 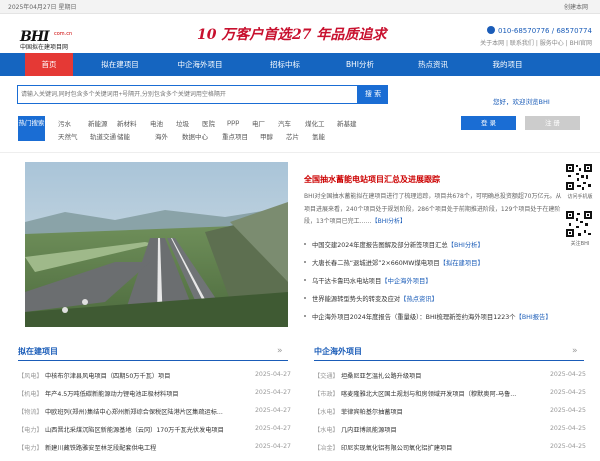 What do you see at coordinates (195, 136) in the screenshot?
I see `hot-keyword: 数据中心` at bounding box center [195, 136].